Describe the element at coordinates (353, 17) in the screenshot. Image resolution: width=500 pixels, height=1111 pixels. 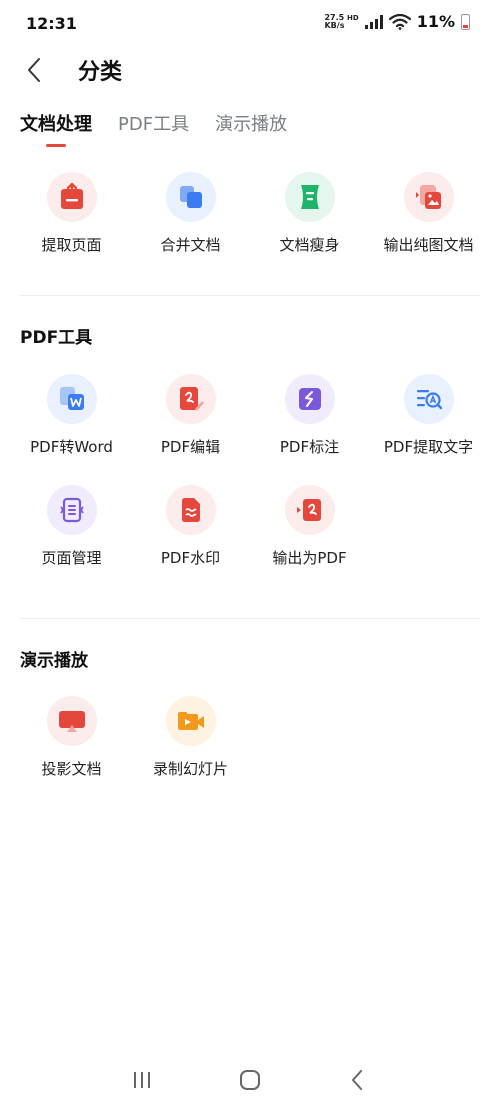
I see `net-type: HD` at that location.